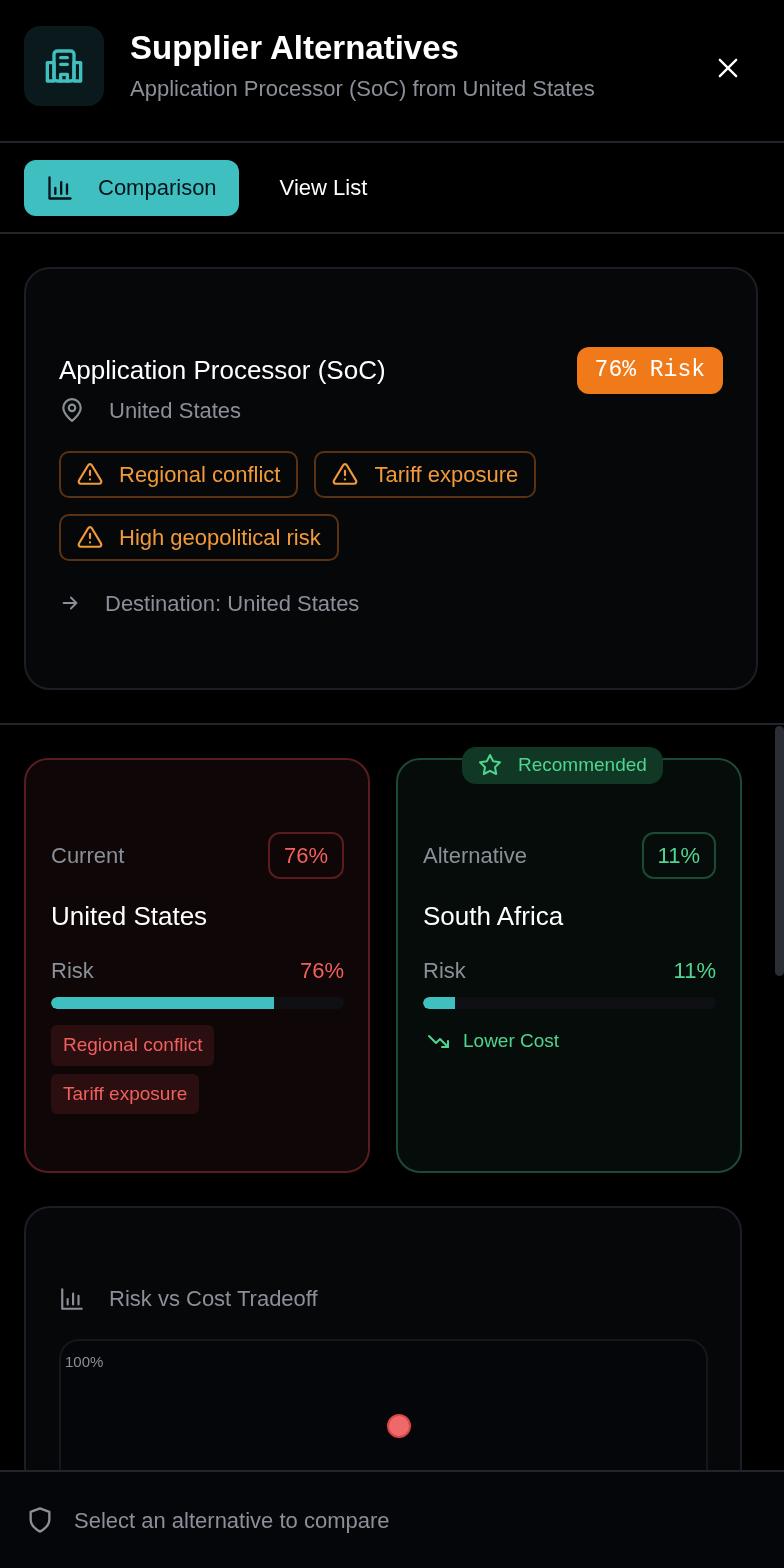  I want to click on risk-badge: 11%, so click(678, 855).